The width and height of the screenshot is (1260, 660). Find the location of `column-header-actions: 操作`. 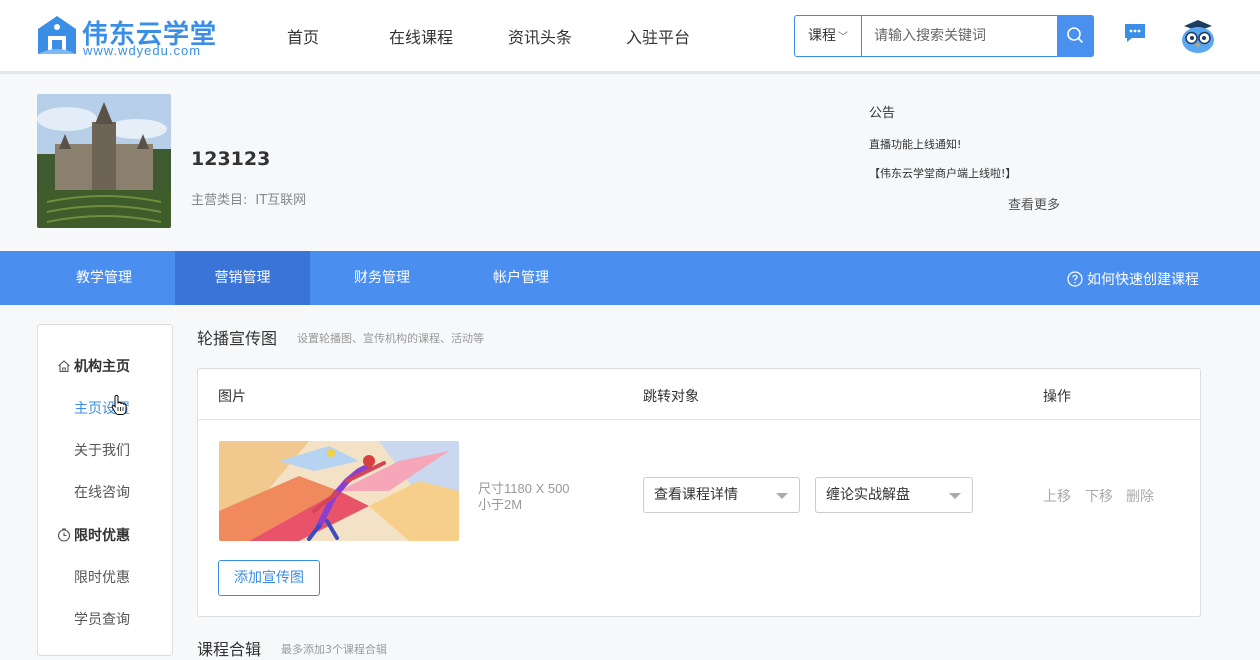

column-header-actions: 操作 is located at coordinates (1057, 397).